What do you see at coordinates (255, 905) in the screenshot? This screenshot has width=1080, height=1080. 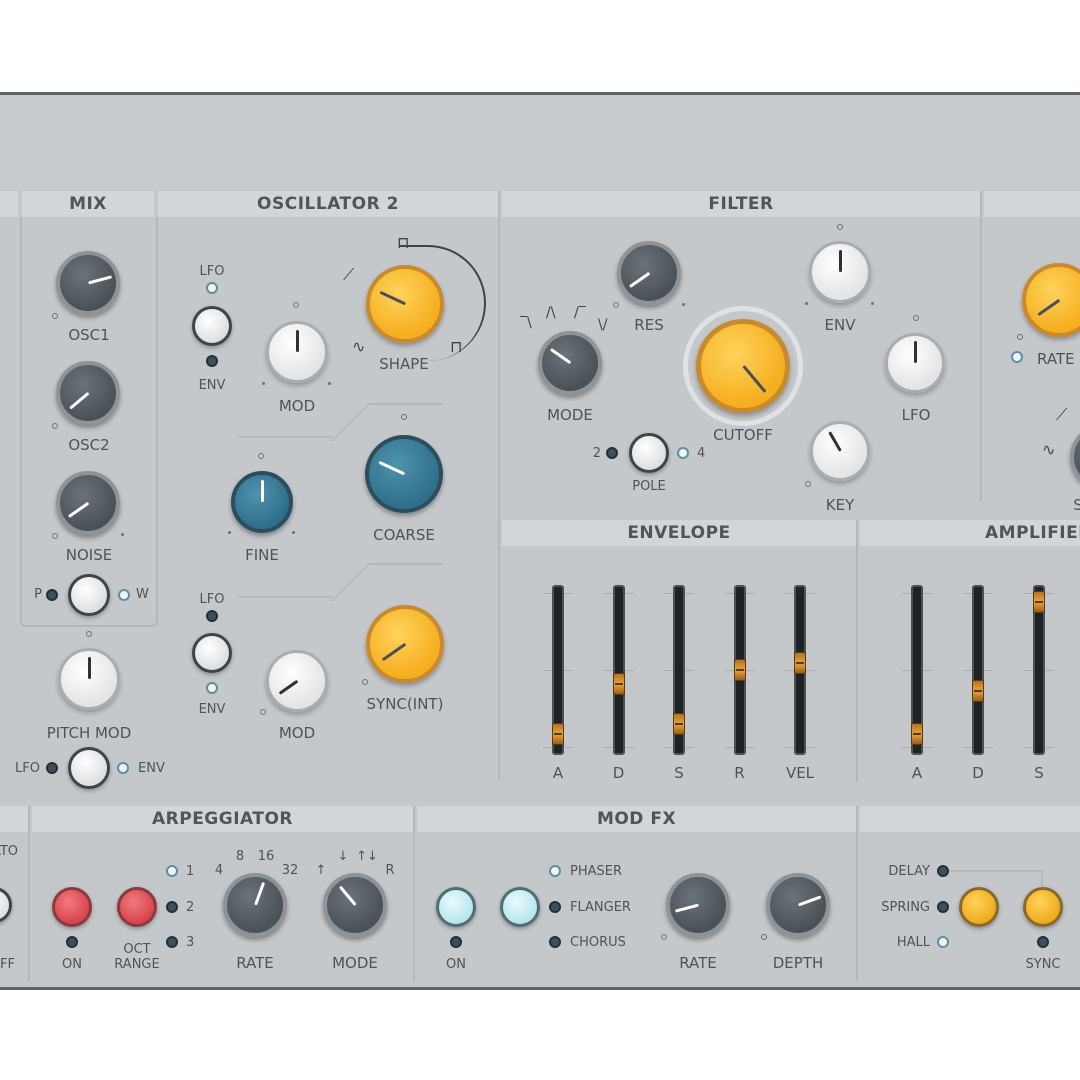 I see `arp-rate-knob` at bounding box center [255, 905].